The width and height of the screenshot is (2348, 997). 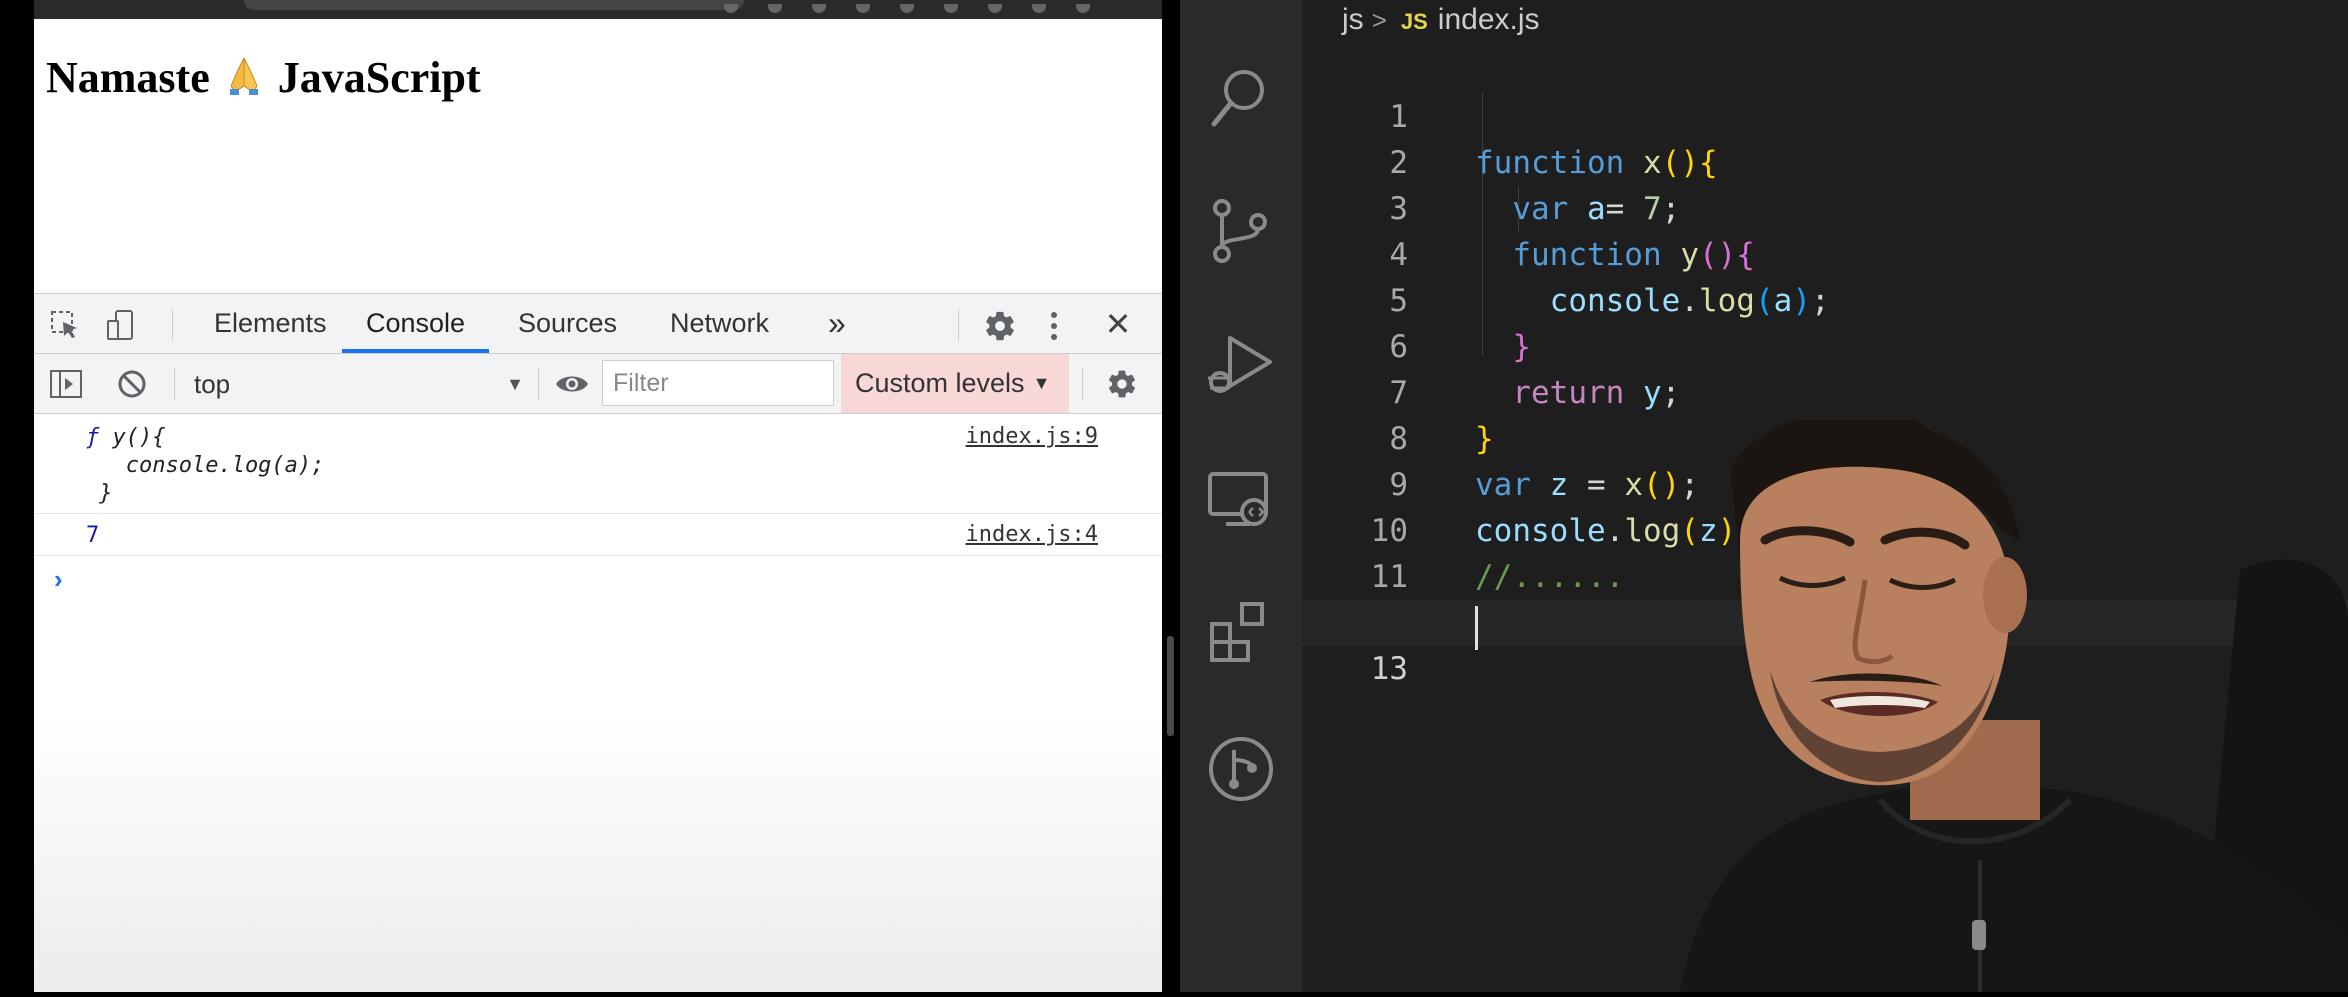 I want to click on code-line-1: 1 function x(){, so click(x=1553, y=140).